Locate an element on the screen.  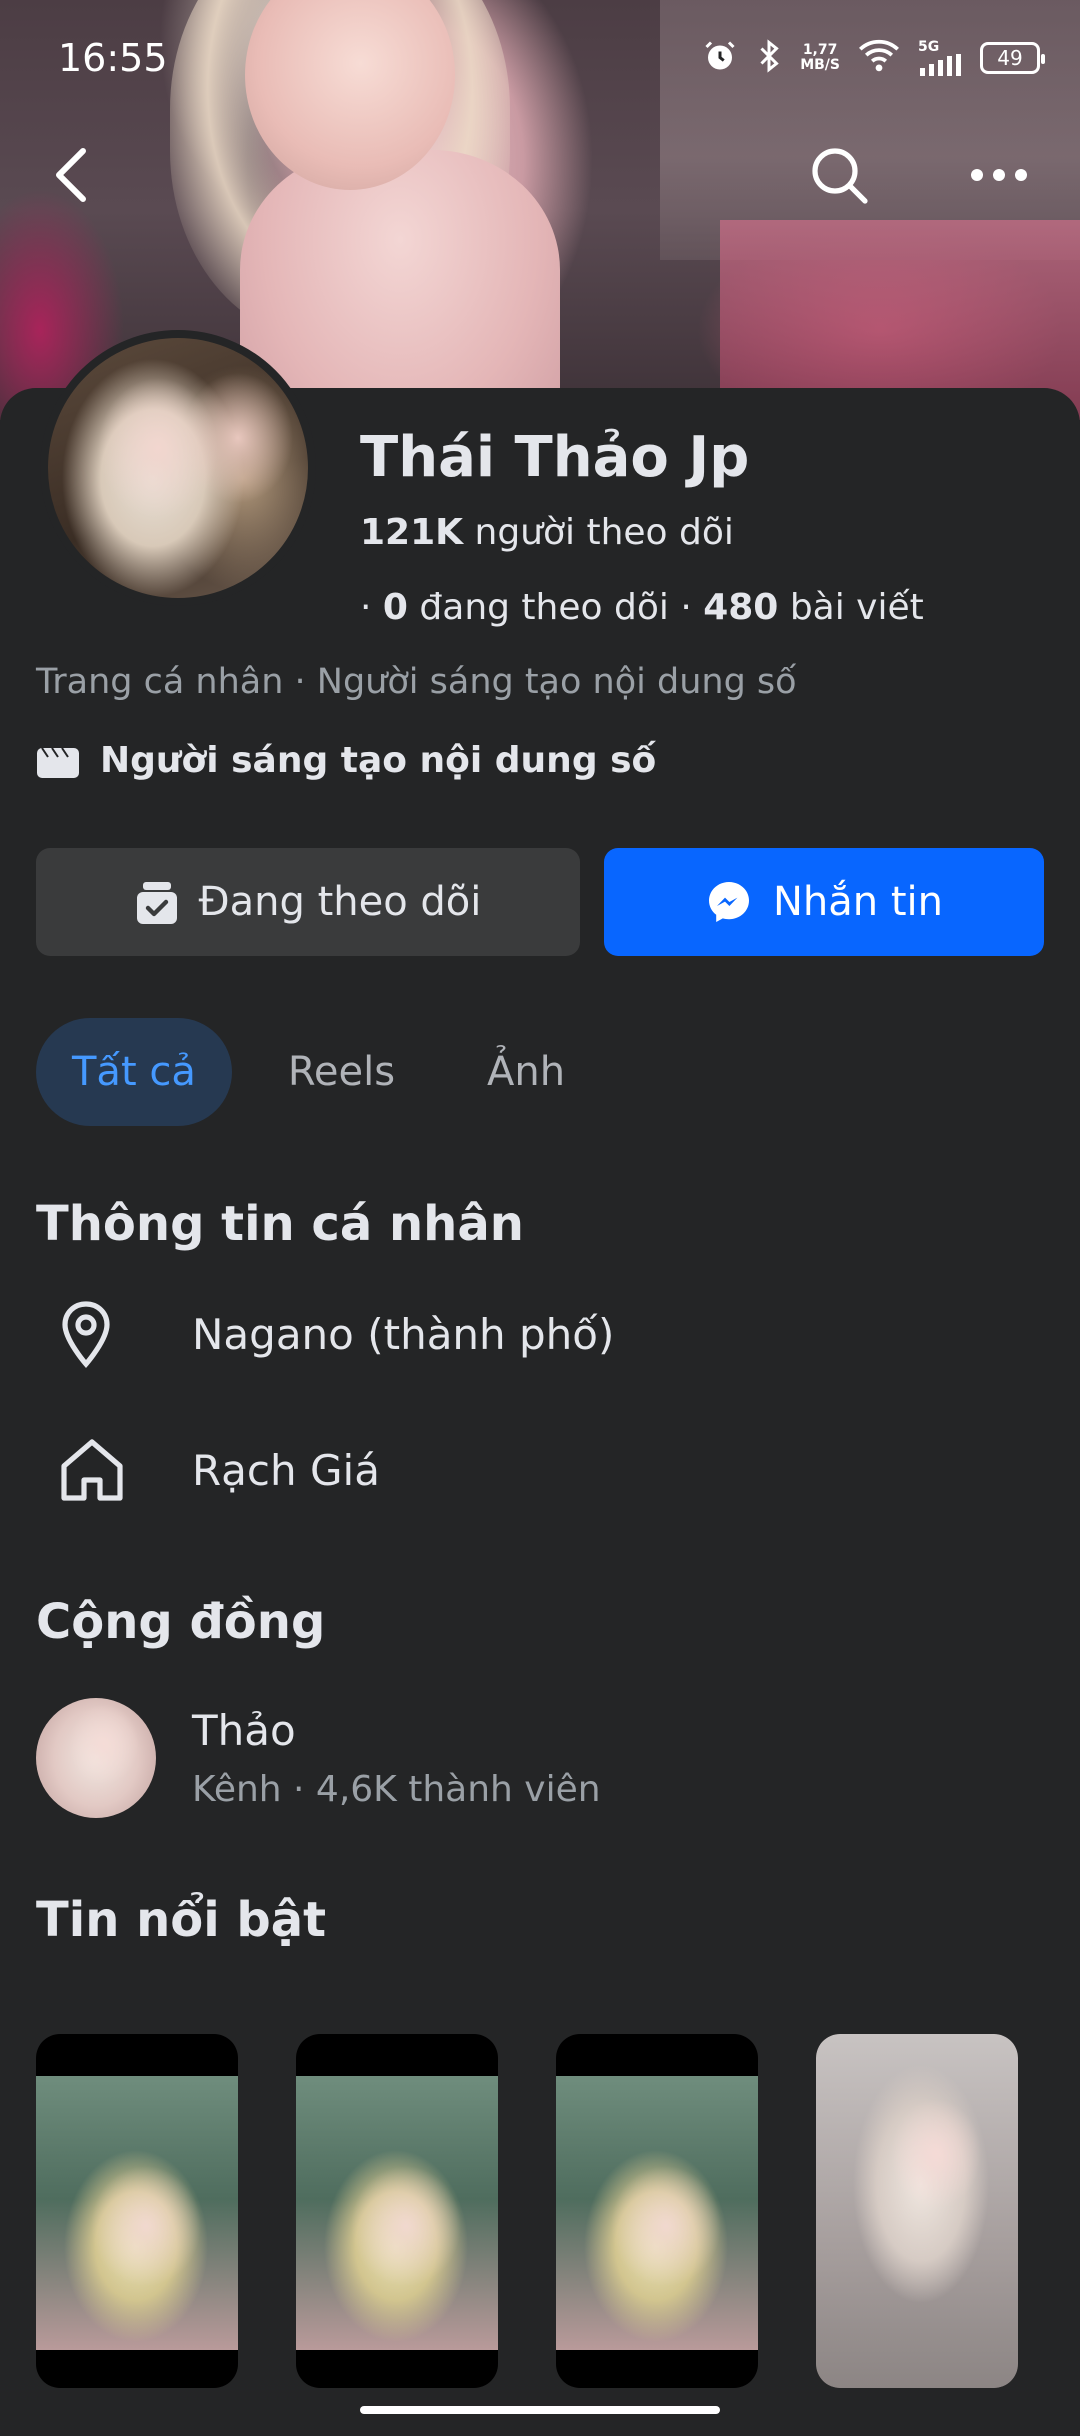
following-label: đang theo dõi is located at coordinates (544, 607).